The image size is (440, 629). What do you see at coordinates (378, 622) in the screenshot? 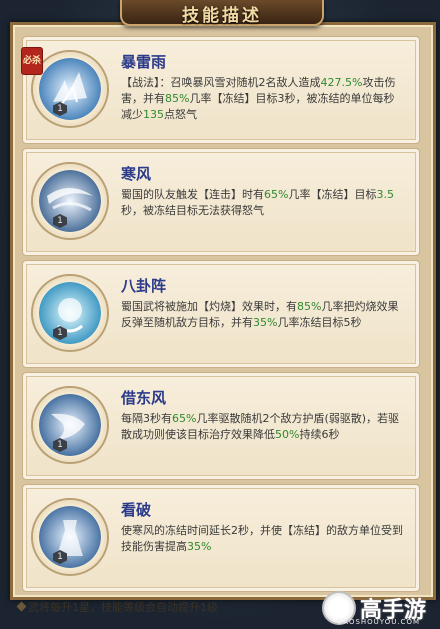
I see `watermark-url: GAOSHOUYOU.COM` at bounding box center [378, 622].